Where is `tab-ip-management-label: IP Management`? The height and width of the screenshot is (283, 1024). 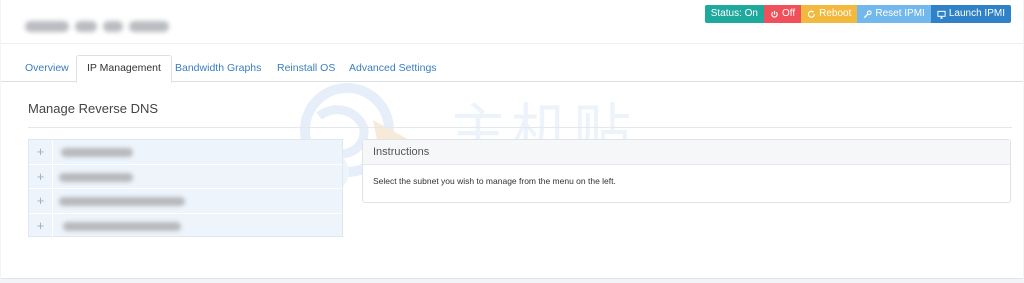
tab-ip-management-label: IP Management is located at coordinates (124, 68).